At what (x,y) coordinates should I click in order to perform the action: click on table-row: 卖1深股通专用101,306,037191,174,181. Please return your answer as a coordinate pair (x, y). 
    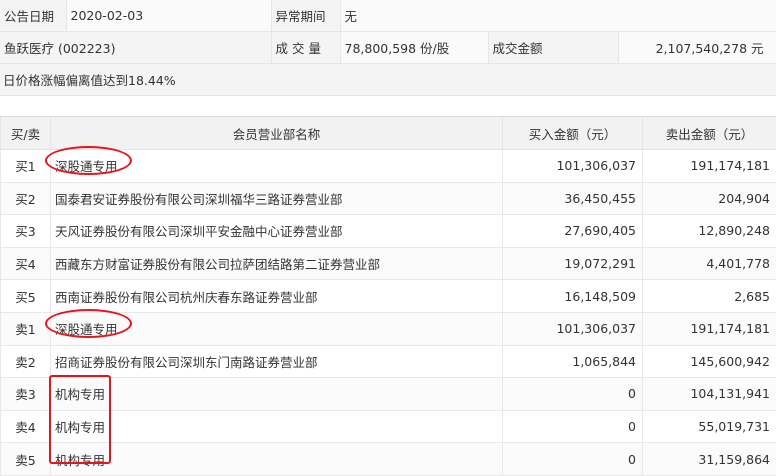
    Looking at the image, I should click on (388, 328).